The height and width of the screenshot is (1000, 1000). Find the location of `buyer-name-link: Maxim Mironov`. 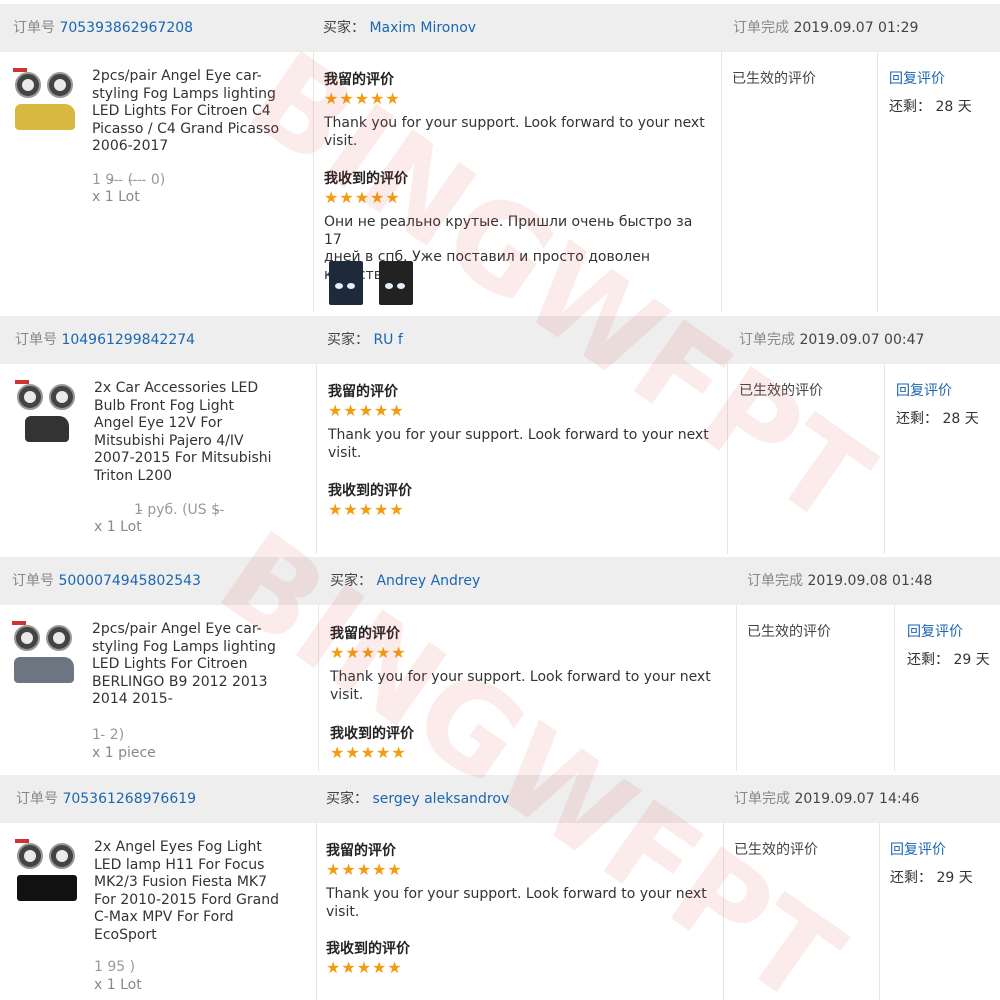

buyer-name-link: Maxim Mironov is located at coordinates (422, 28).